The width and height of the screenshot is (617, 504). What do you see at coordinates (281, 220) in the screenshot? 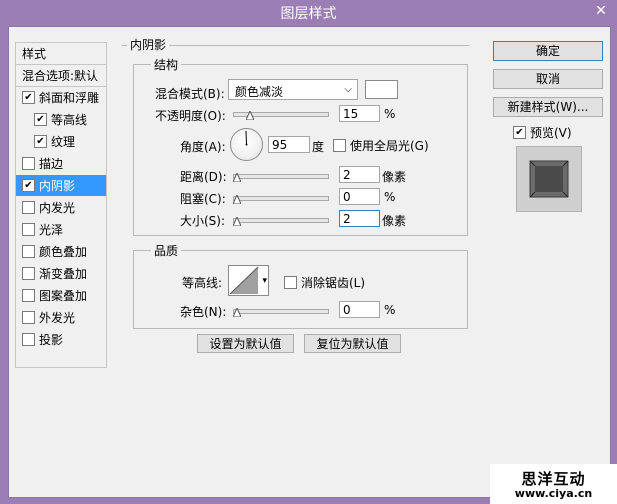
I see `size-slider` at bounding box center [281, 220].